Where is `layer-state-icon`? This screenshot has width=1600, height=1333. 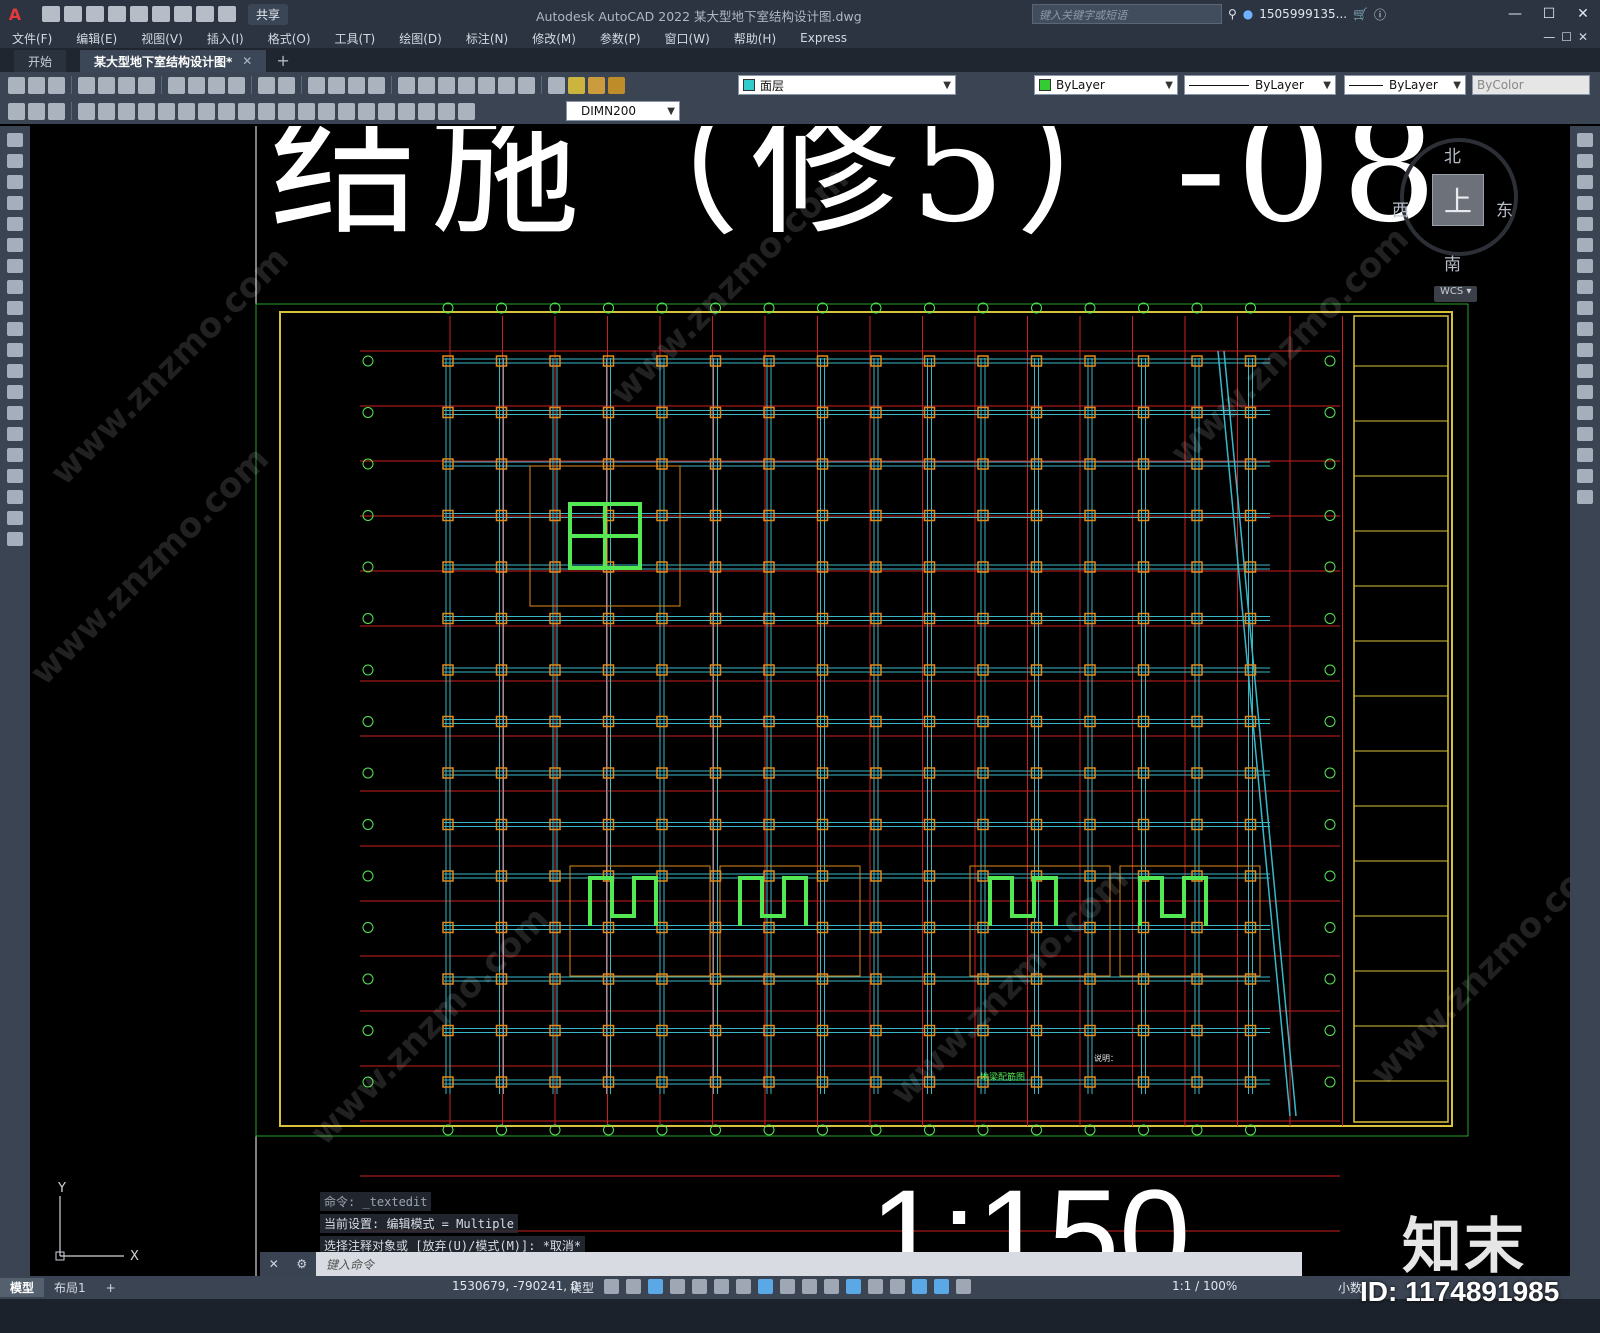 layer-state-icon is located at coordinates (36, 111).